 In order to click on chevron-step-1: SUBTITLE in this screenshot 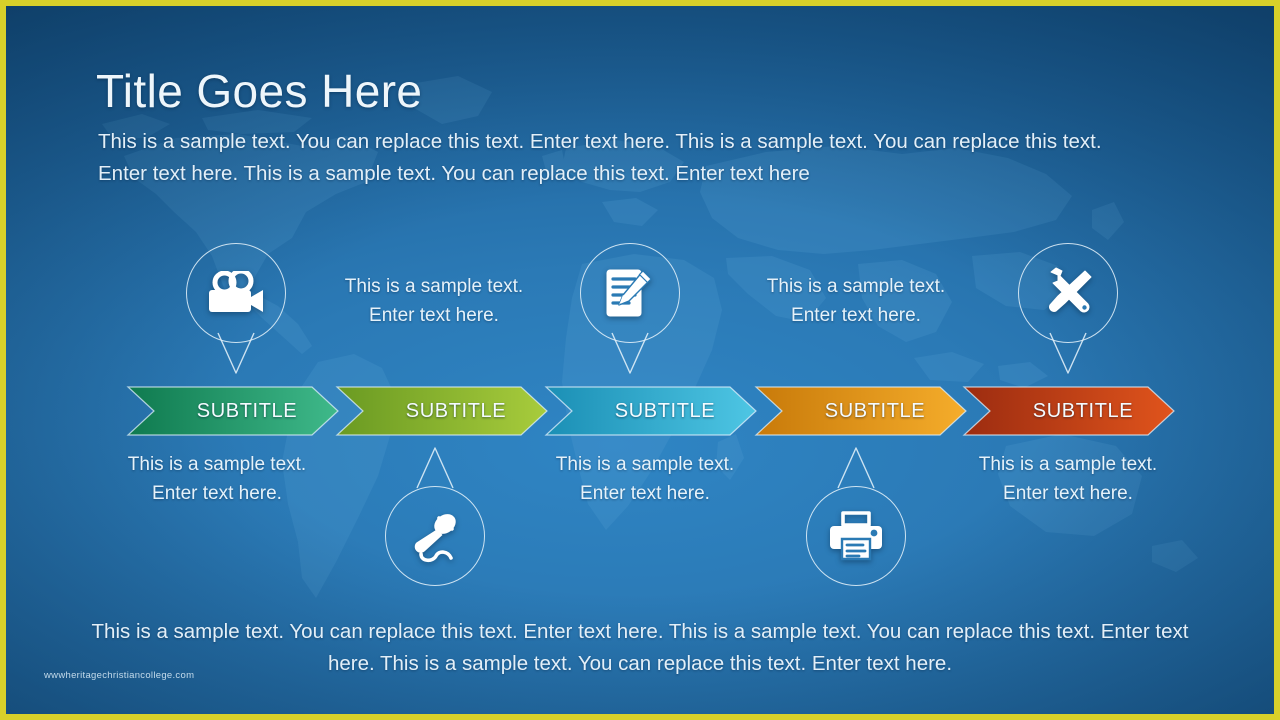, I will do `click(232, 411)`.